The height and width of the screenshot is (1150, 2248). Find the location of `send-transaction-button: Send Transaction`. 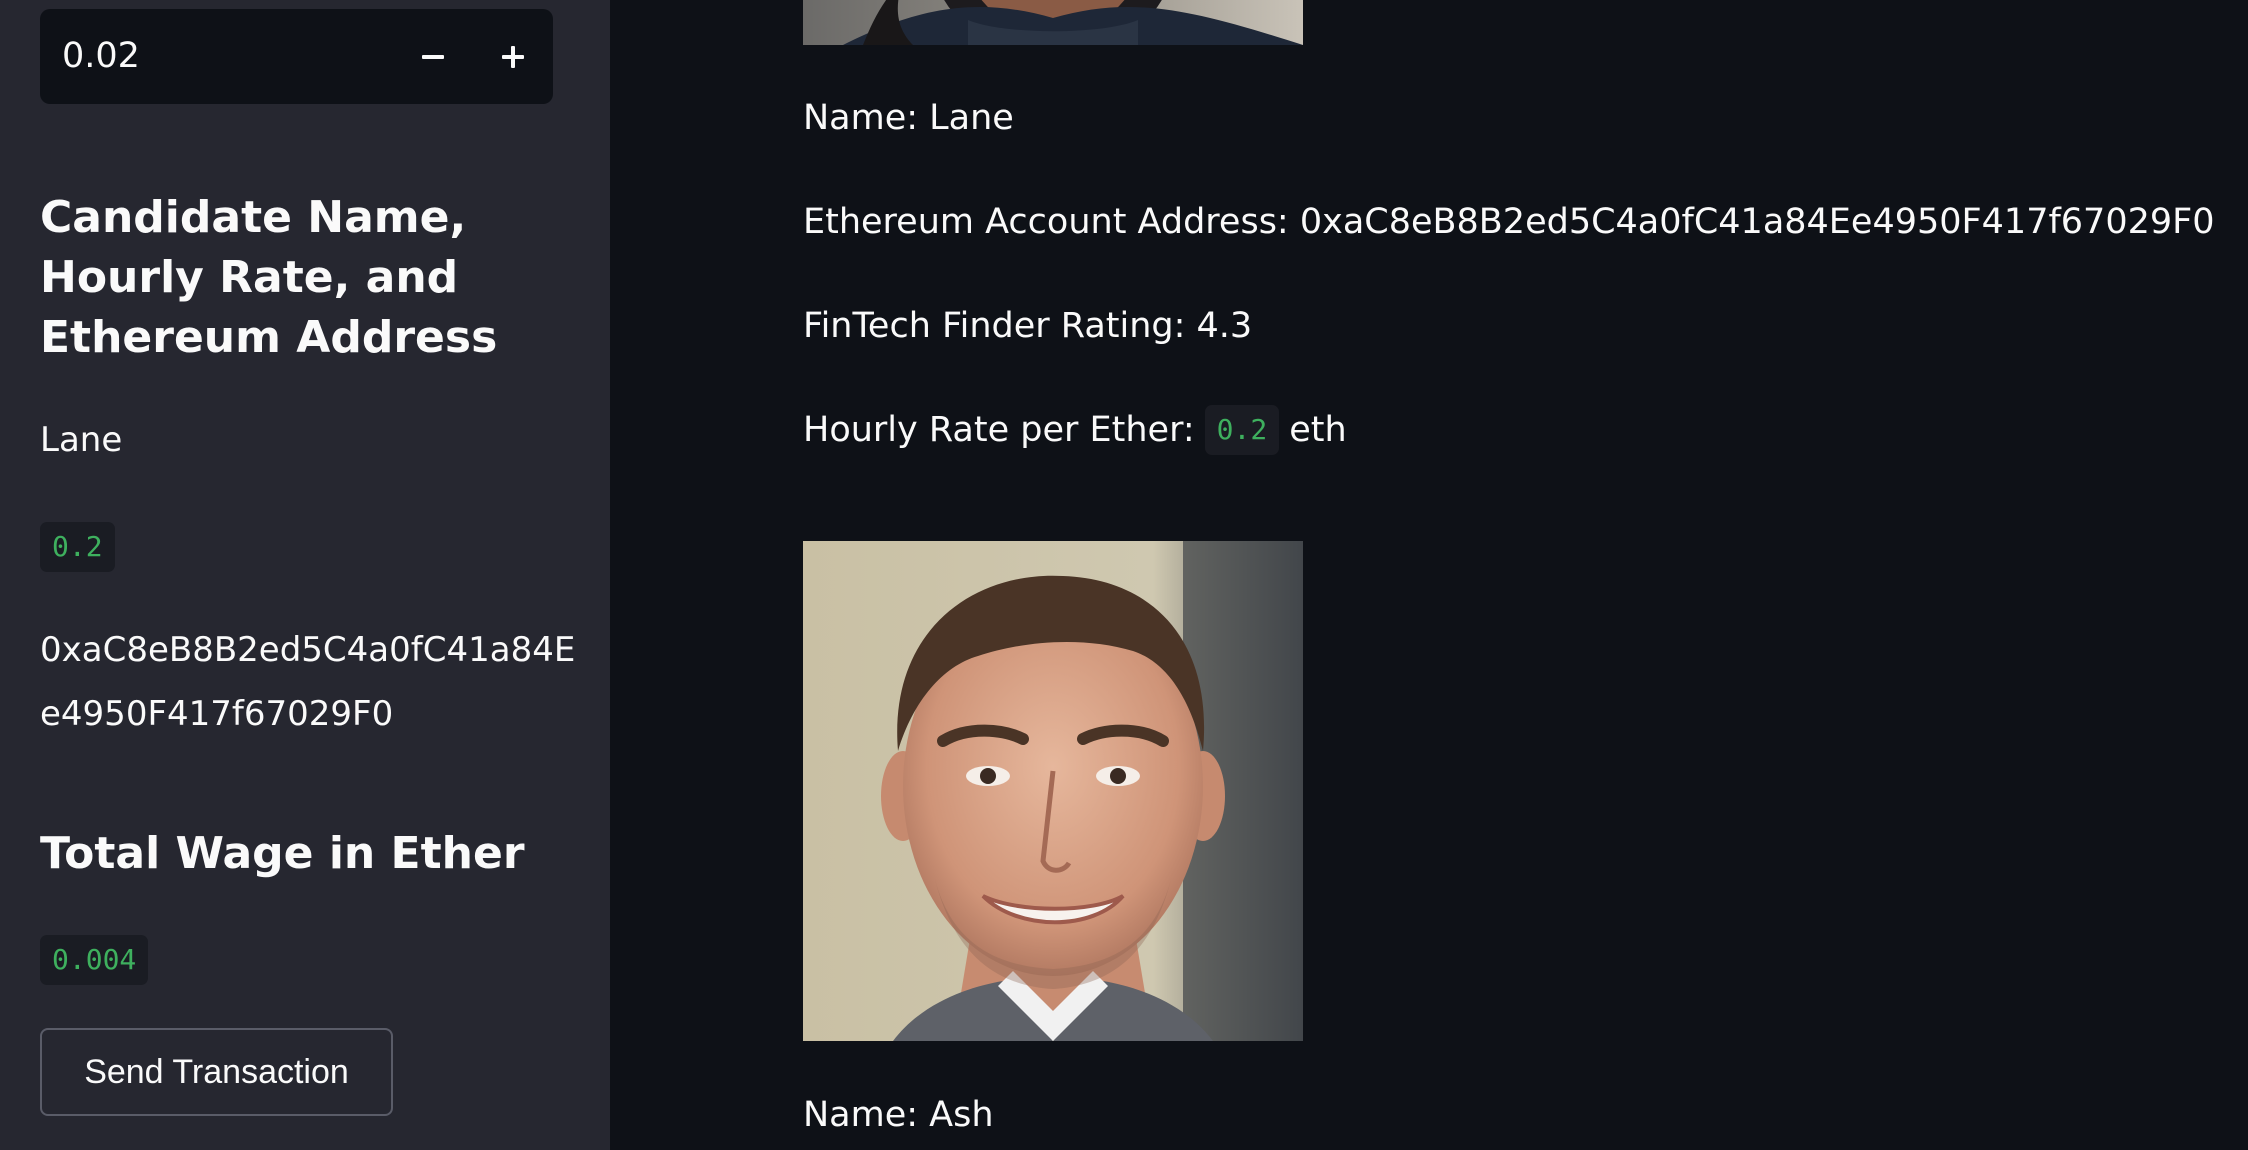

send-transaction-button: Send Transaction is located at coordinates (216, 1072).